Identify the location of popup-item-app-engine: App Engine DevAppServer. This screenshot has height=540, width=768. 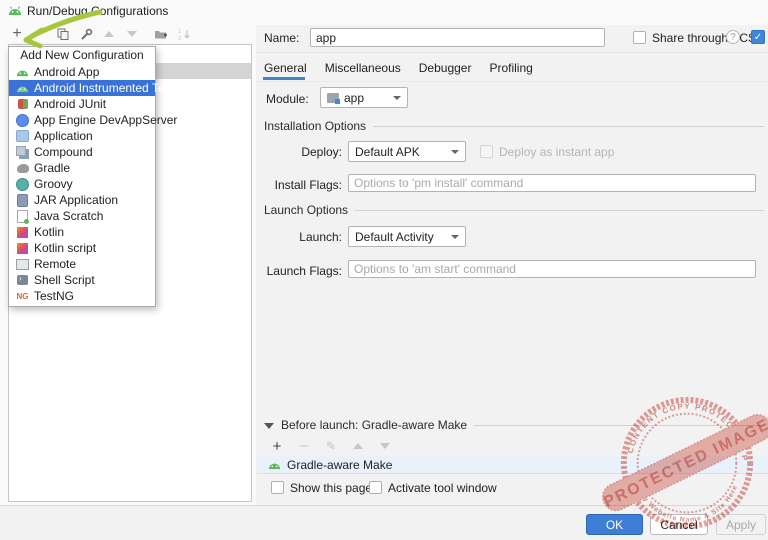
(93, 120).